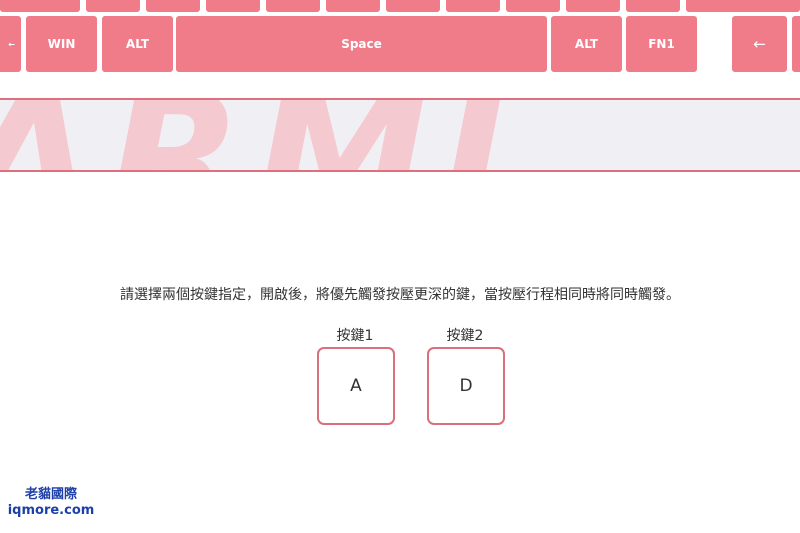  Describe the element at coordinates (355, 336) in the screenshot. I see `slot-1-label: 按鍵1` at that location.